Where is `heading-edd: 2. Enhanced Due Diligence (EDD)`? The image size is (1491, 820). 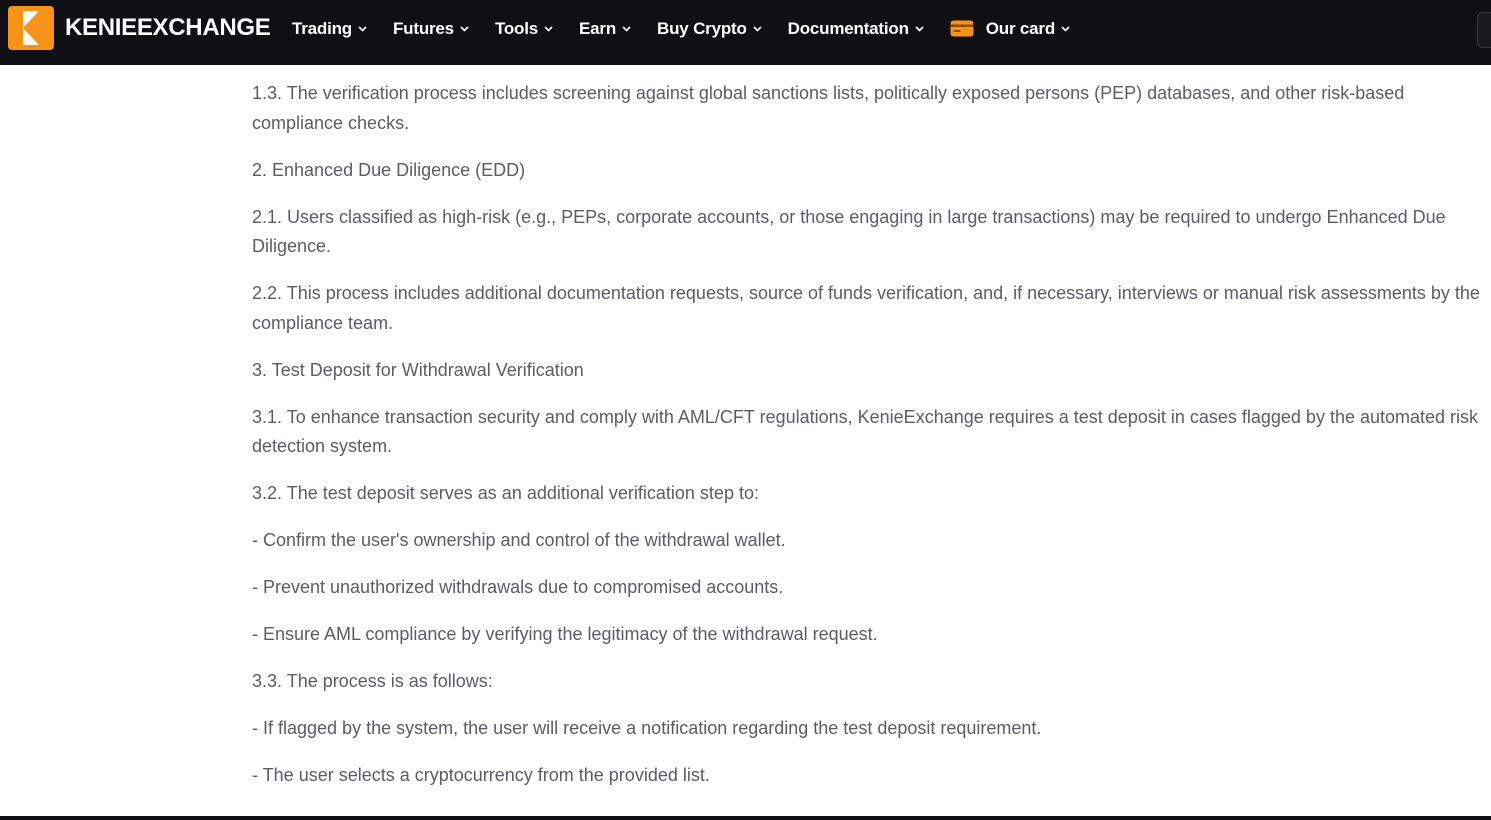
heading-edd: 2. Enhanced Due Diligence (EDD) is located at coordinates (389, 169).